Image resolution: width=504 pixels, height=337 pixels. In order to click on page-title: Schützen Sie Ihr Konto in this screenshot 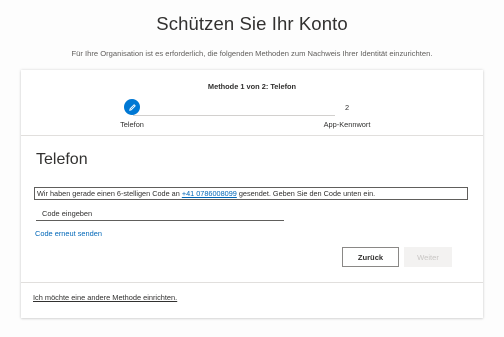, I will do `click(252, 23)`.